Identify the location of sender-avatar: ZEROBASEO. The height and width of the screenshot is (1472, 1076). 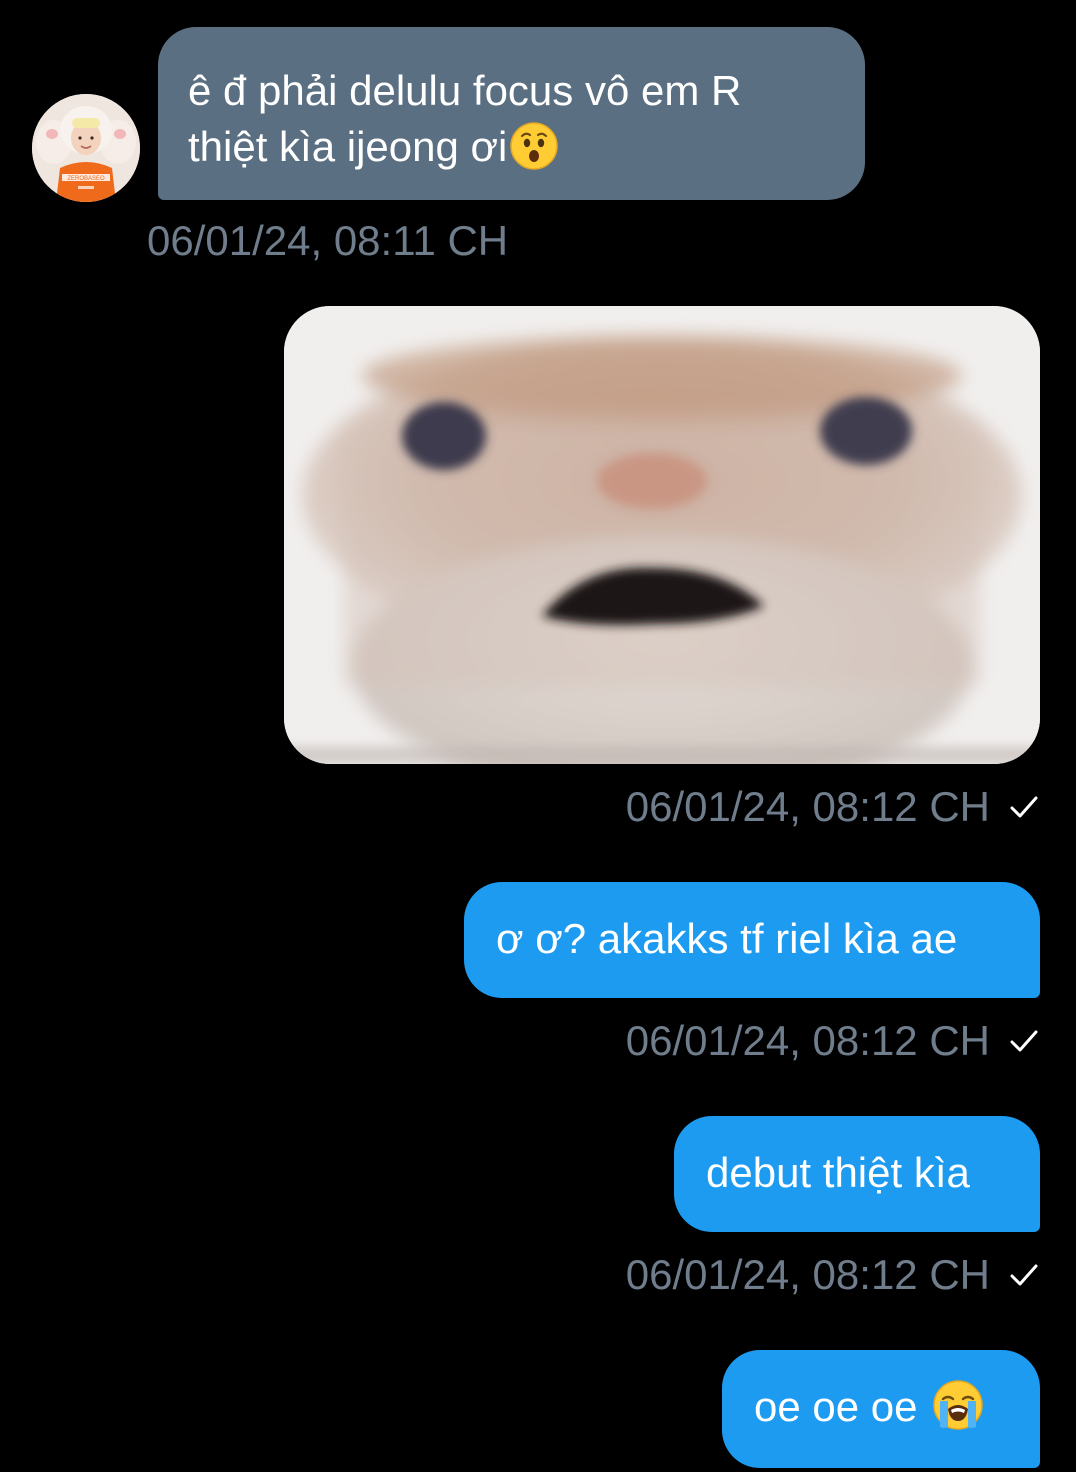
(86, 148).